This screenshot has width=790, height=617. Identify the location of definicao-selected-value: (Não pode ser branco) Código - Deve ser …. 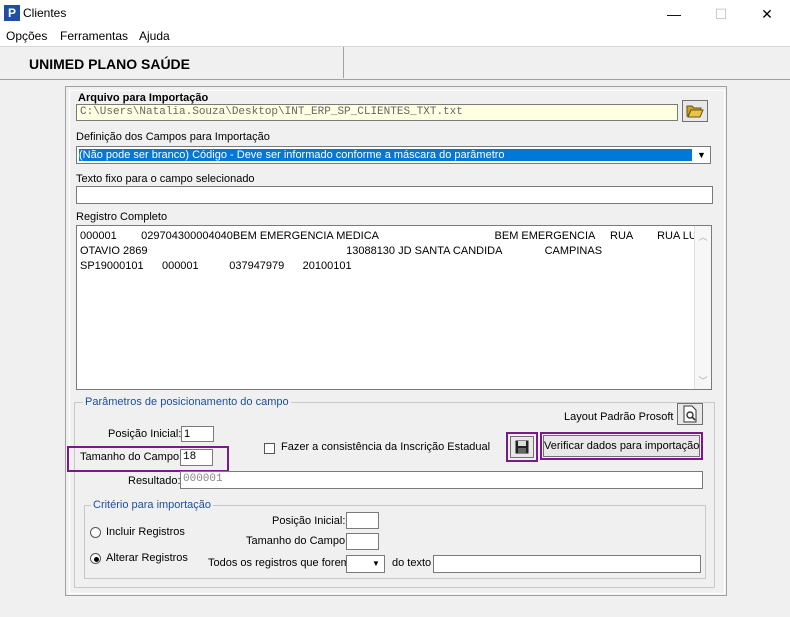
(385, 155).